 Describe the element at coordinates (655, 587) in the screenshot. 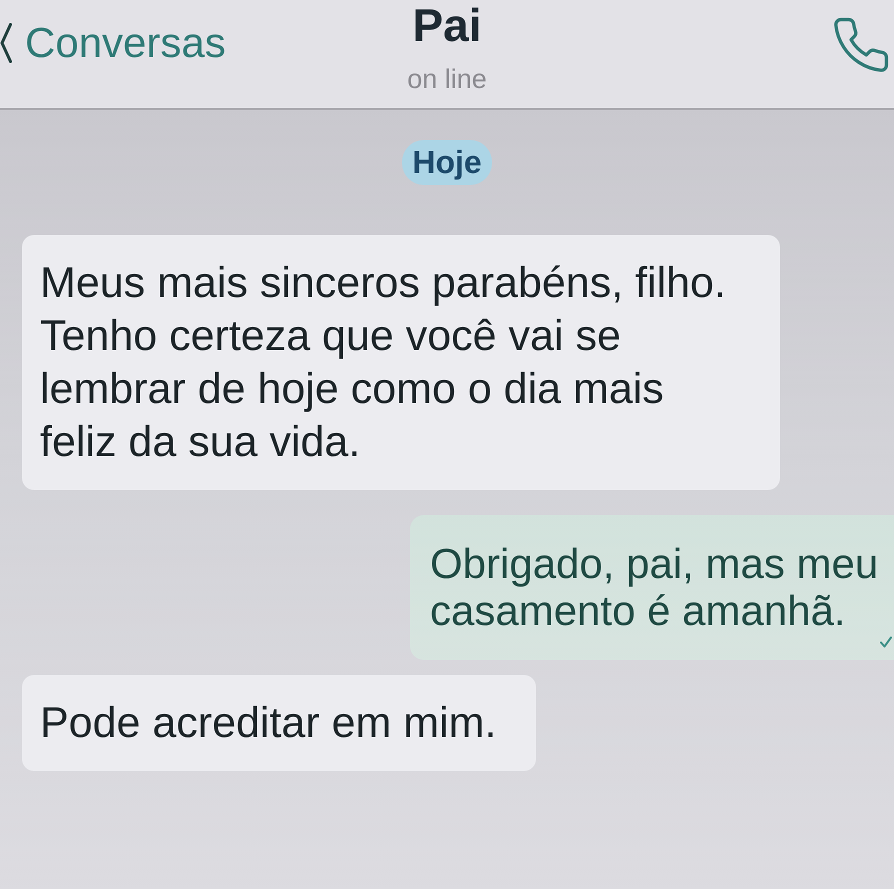

I see `message-text: Obrigado, pai, mas meu casamento é amanhã.` at that location.